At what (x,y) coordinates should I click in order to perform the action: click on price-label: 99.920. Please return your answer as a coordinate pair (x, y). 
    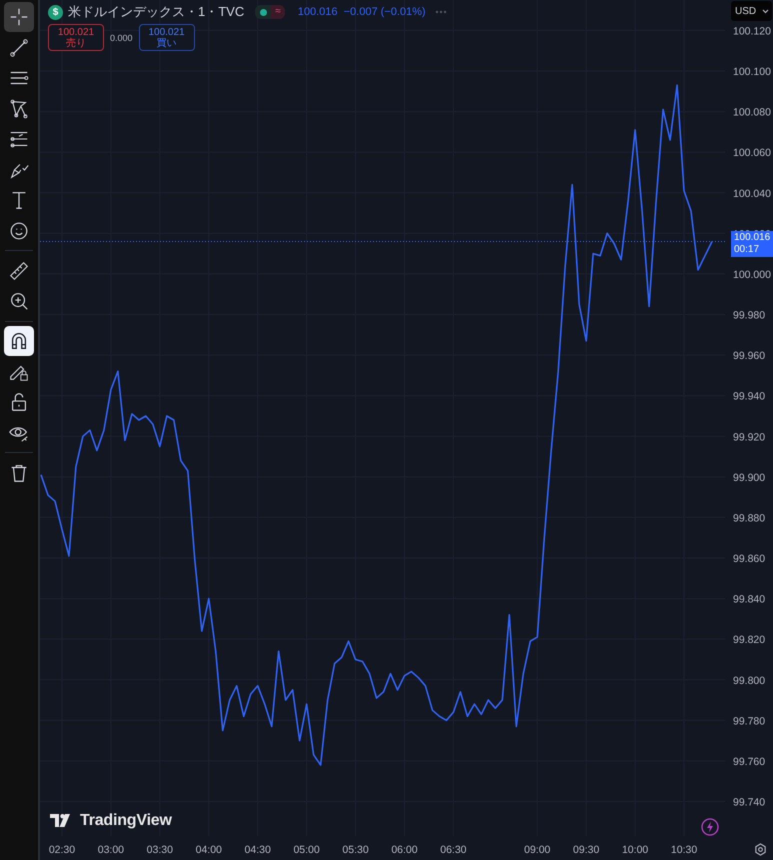
    Looking at the image, I should click on (749, 437).